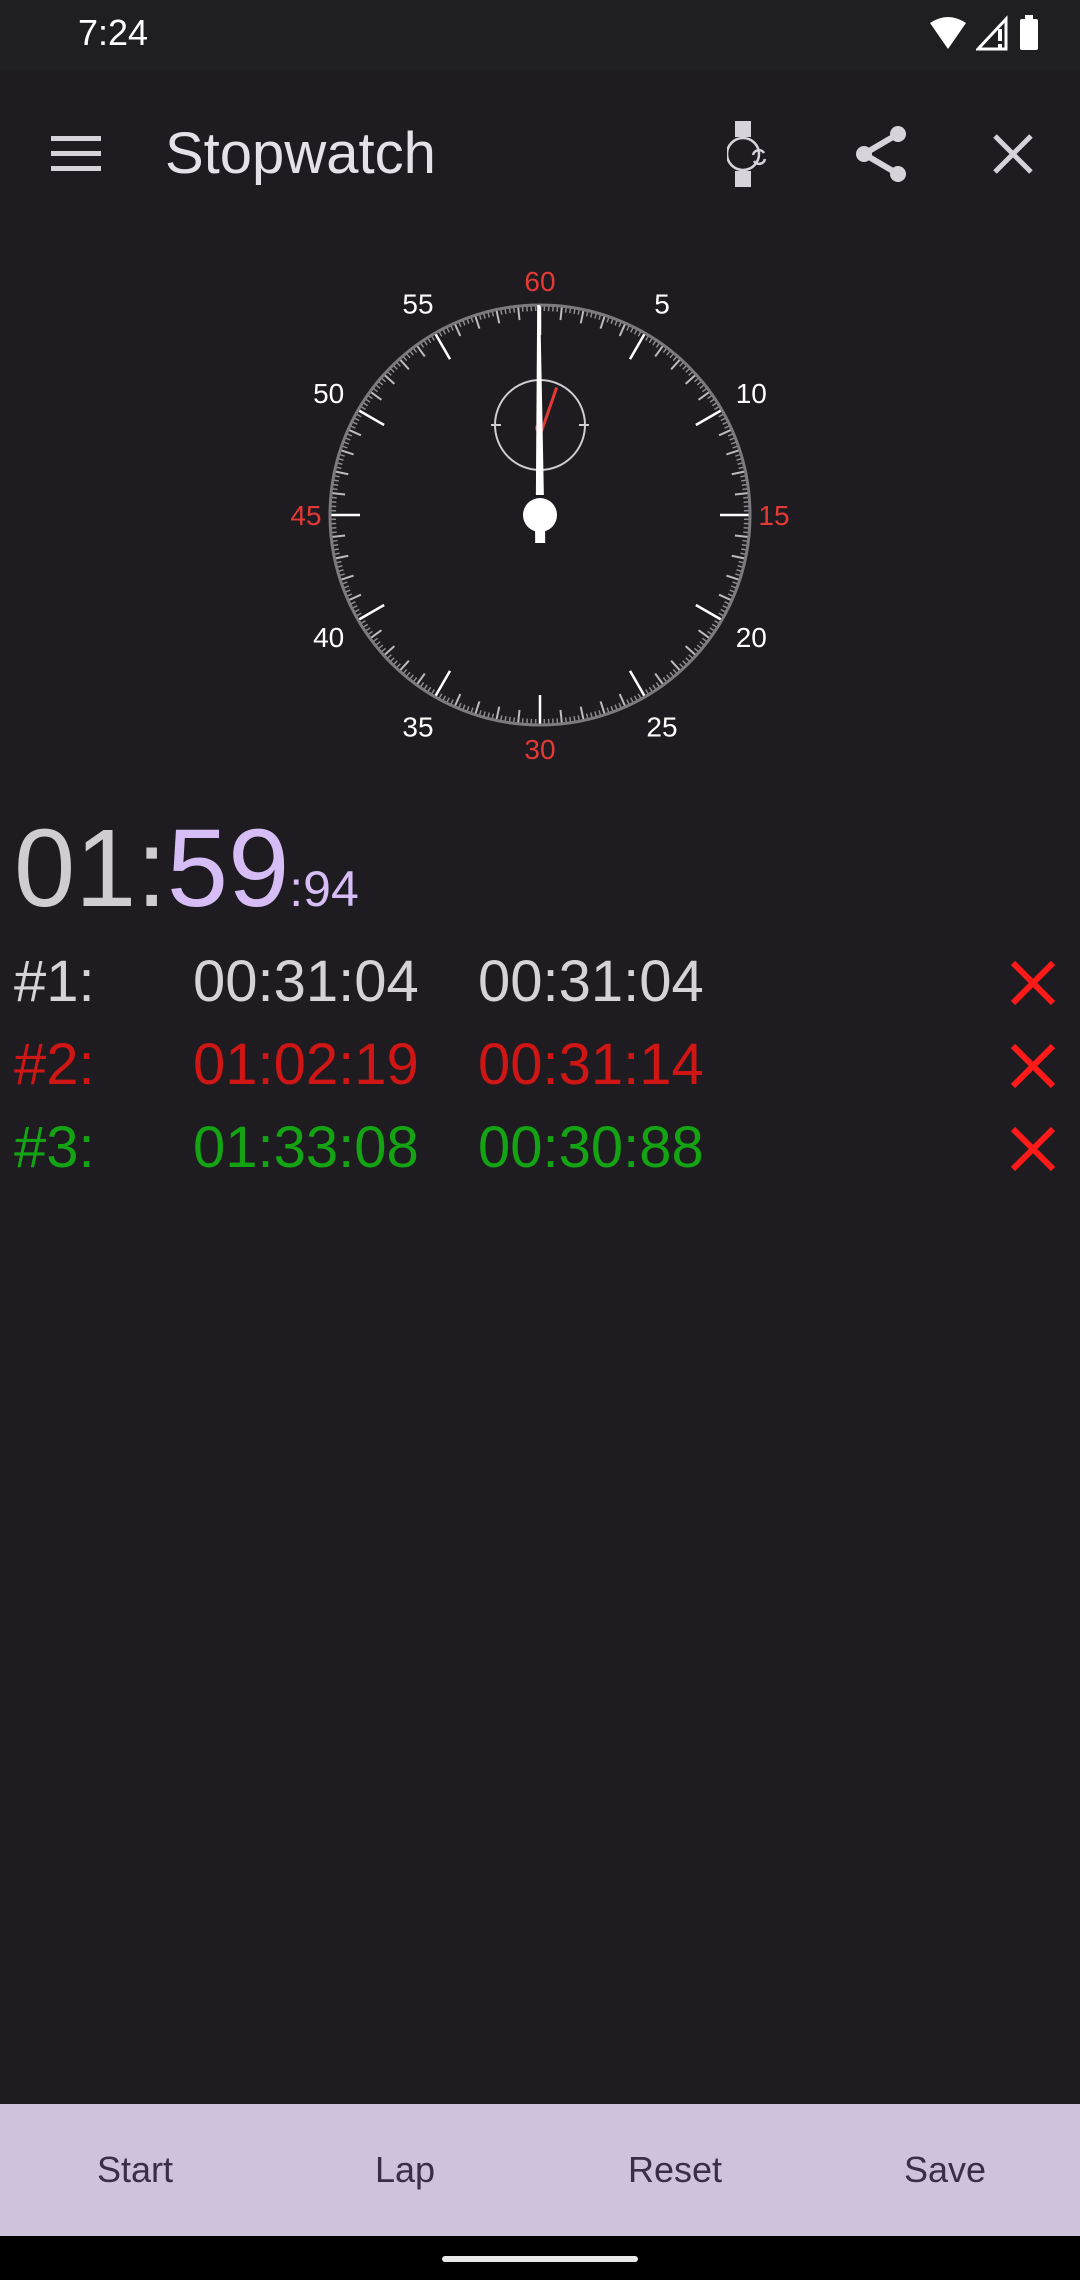 This screenshot has width=1080, height=2280. What do you see at coordinates (948, 33) in the screenshot?
I see `wifi-icon` at bounding box center [948, 33].